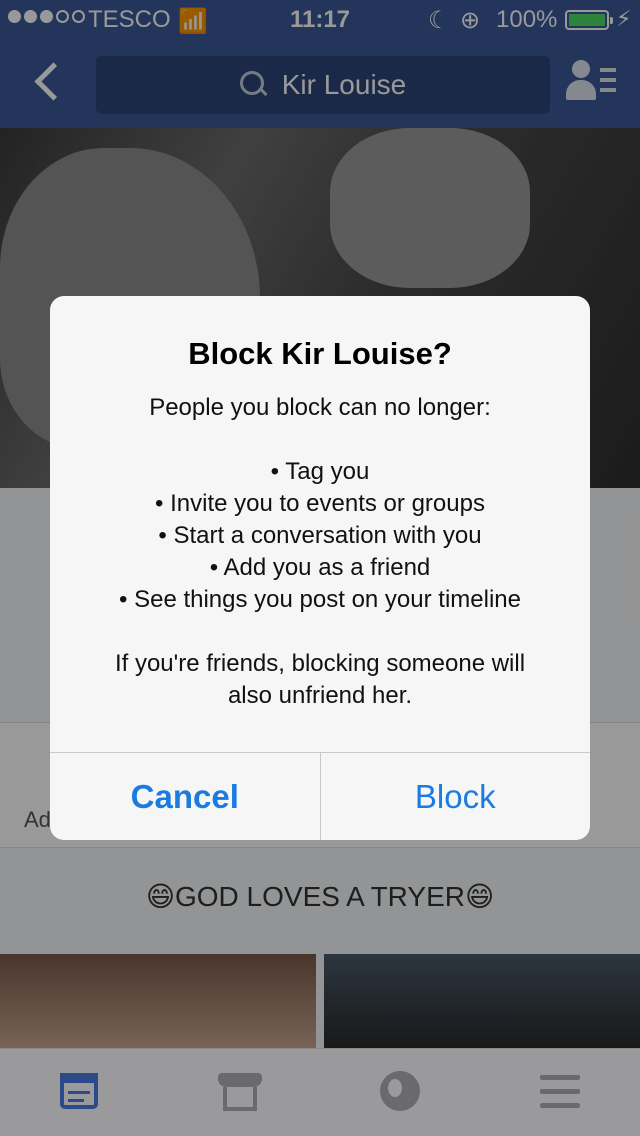  What do you see at coordinates (320, 407) in the screenshot?
I see `dialog-intro: People you block can no longer:` at bounding box center [320, 407].